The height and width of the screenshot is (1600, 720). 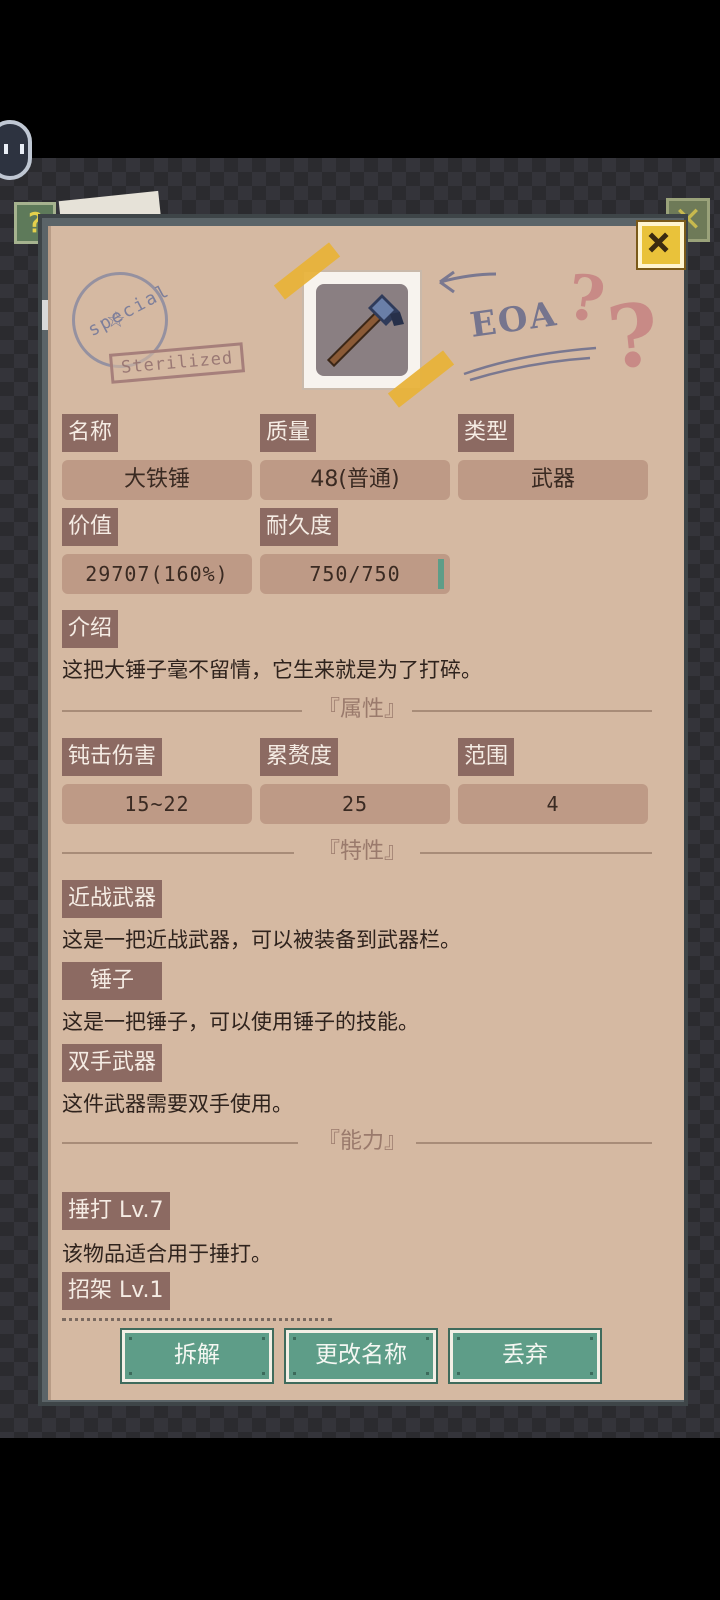 What do you see at coordinates (468, 282) in the screenshot?
I see `arrow-doodle` at bounding box center [468, 282].